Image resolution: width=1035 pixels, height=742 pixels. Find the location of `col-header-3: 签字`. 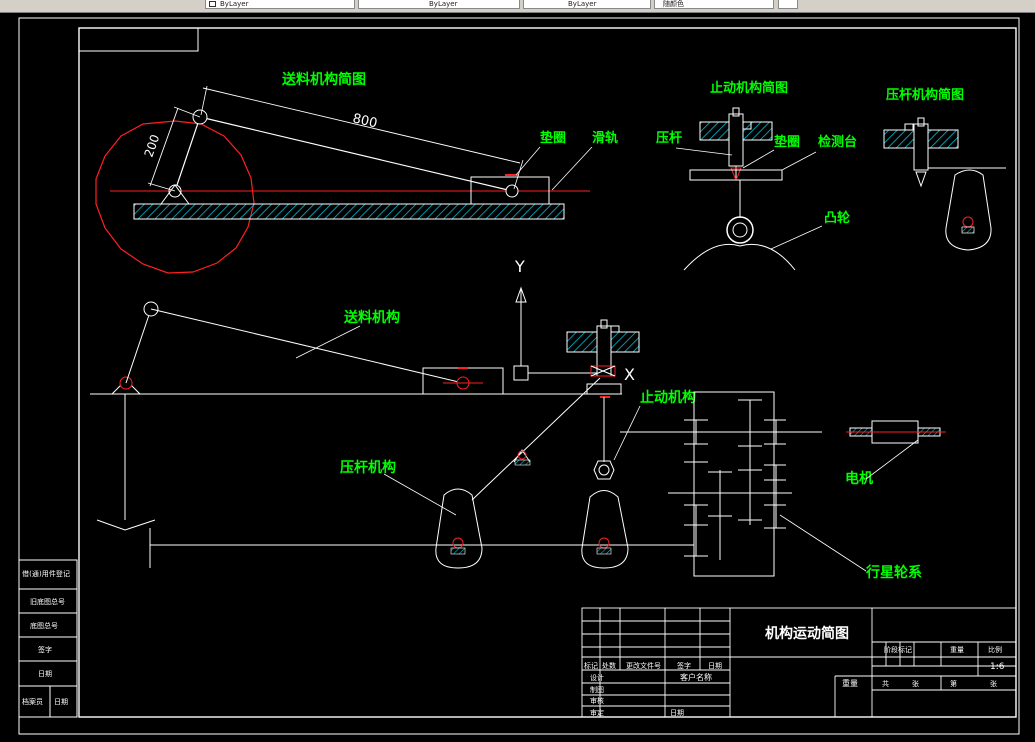

col-header-3: 签字 is located at coordinates (684, 665).